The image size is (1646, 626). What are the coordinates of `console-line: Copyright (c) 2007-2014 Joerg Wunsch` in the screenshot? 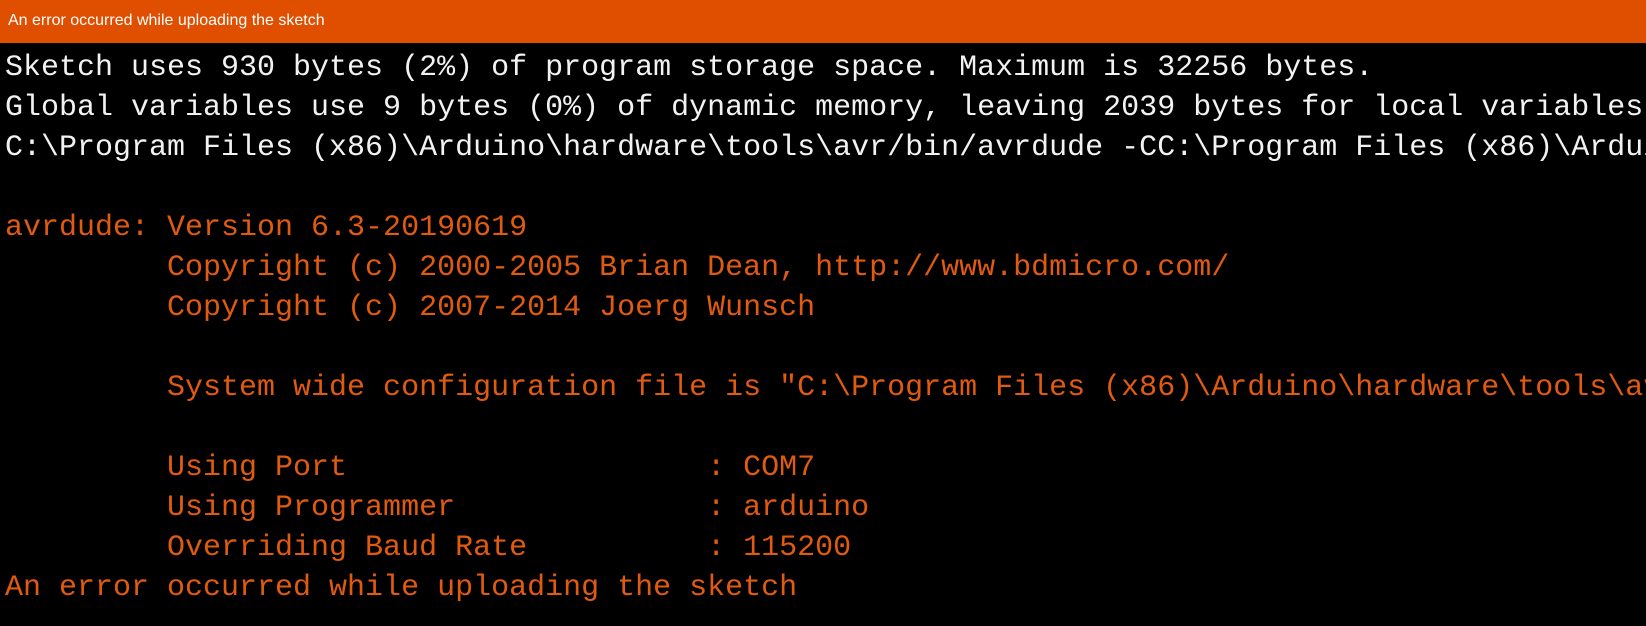 It's located at (410, 308).